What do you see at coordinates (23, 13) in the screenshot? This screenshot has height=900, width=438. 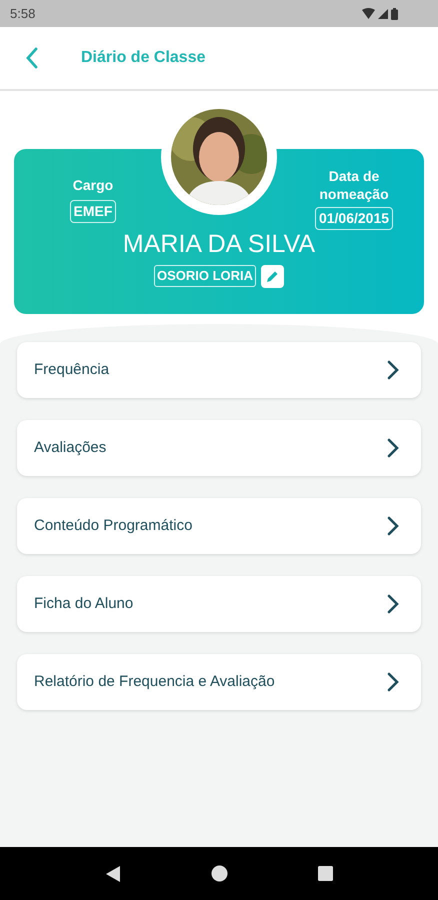 I see `status-time: 5:58` at bounding box center [23, 13].